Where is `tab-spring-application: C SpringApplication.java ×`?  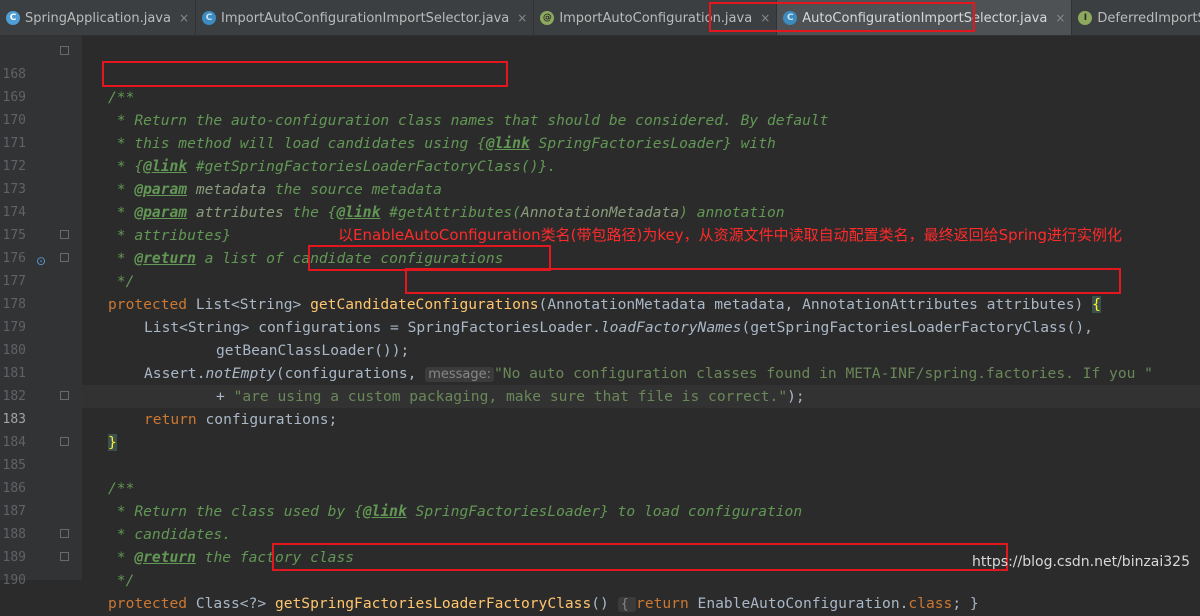
tab-spring-application: C SpringApplication.java × is located at coordinates (98, 17).